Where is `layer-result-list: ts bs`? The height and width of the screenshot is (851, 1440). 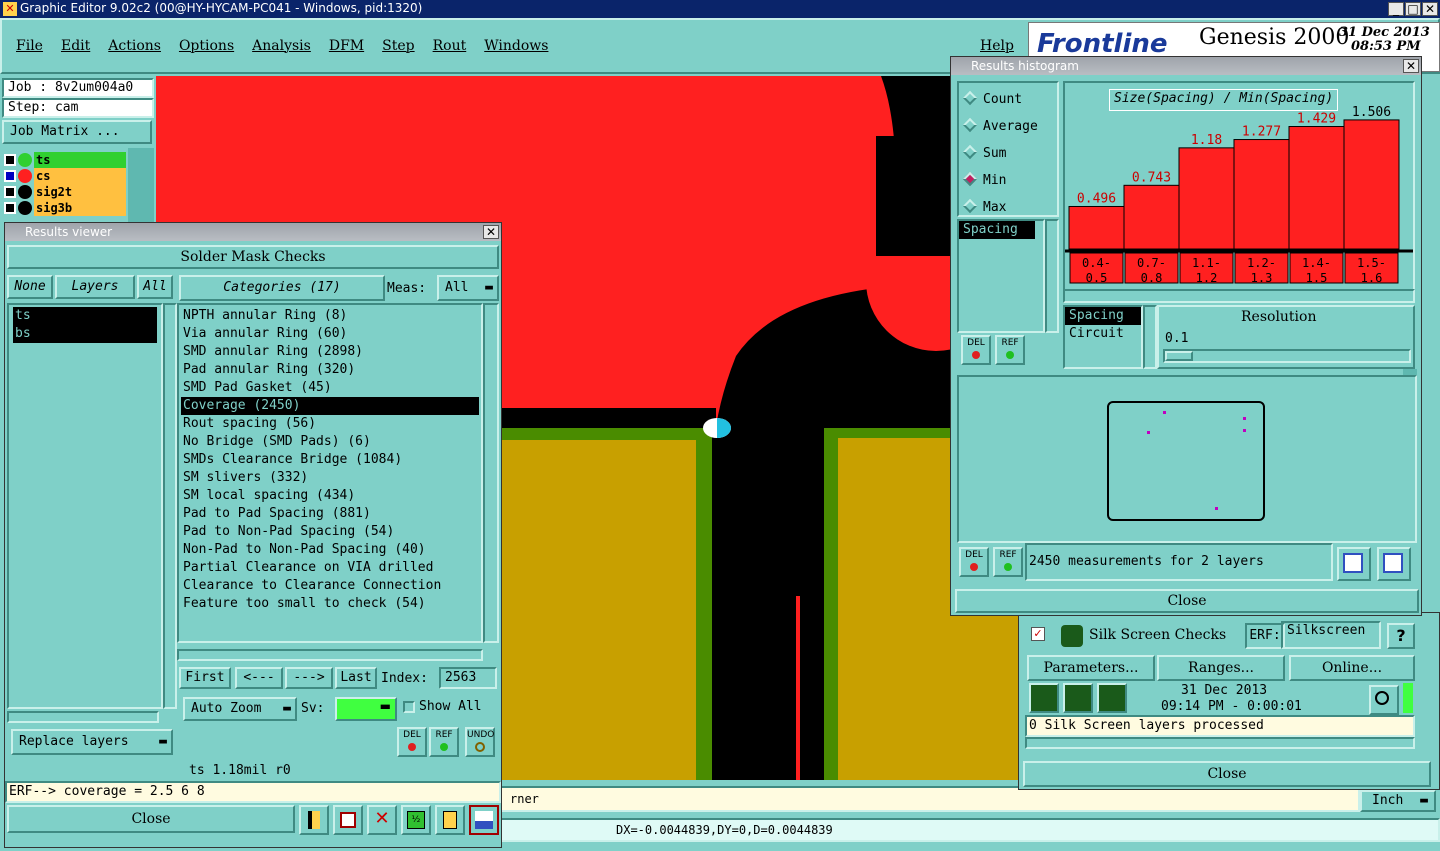
layer-result-list: ts bs is located at coordinates (85, 506).